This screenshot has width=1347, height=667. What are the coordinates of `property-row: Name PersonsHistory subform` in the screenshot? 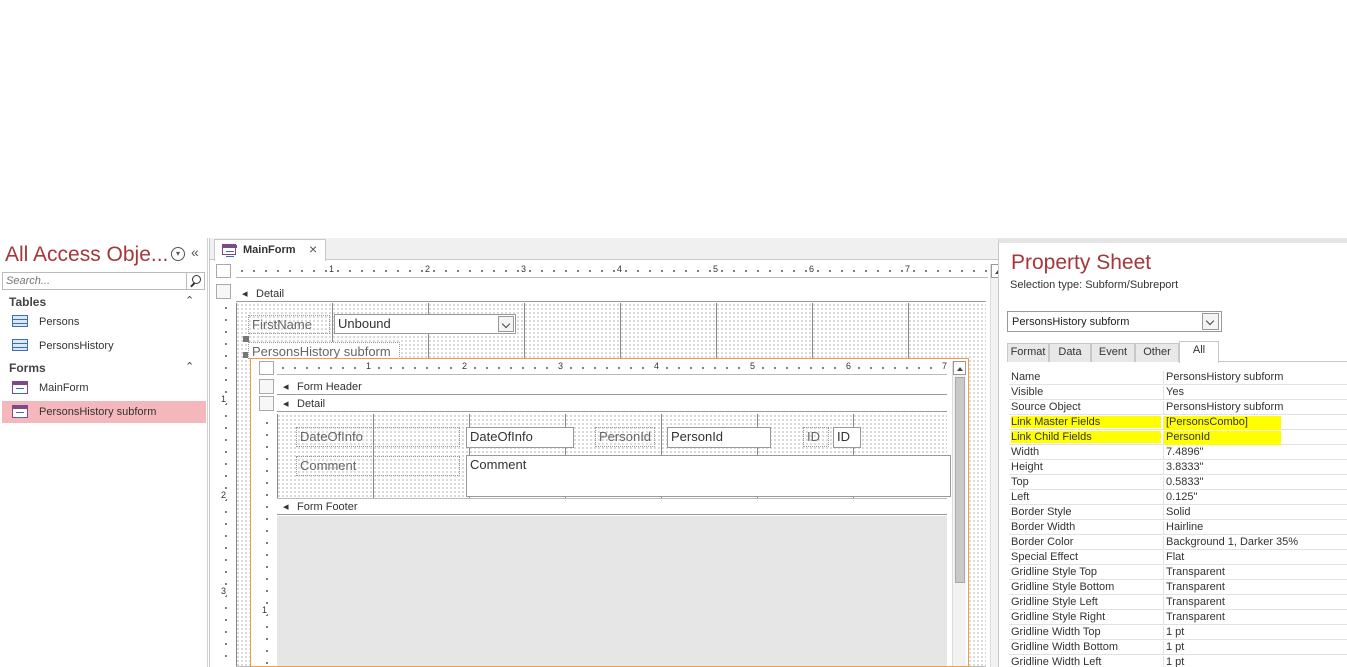 It's located at (1178, 377).